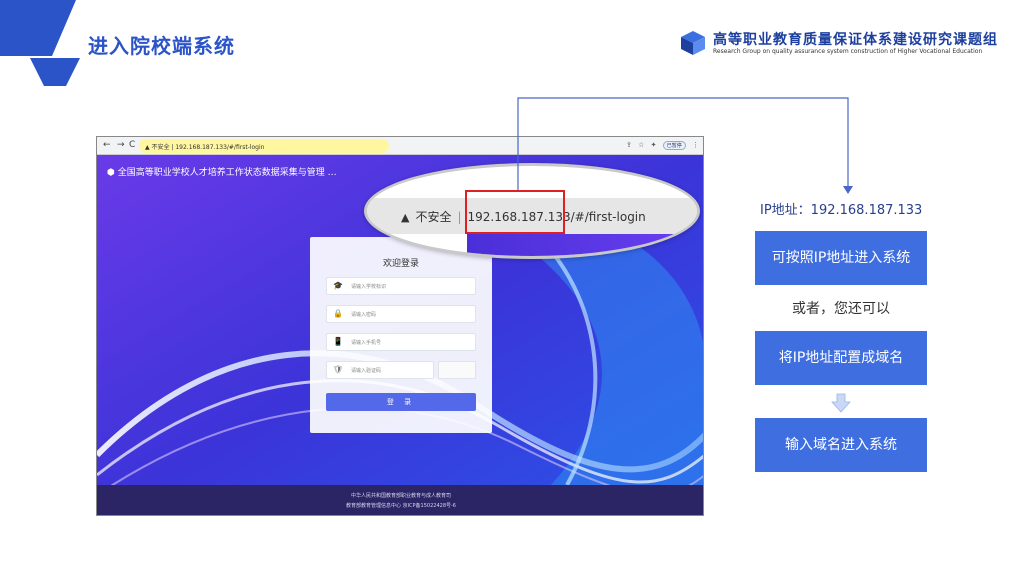 This screenshot has width=1024, height=576. Describe the element at coordinates (654, 145) in the screenshot. I see `extension-icon: ✦` at that location.